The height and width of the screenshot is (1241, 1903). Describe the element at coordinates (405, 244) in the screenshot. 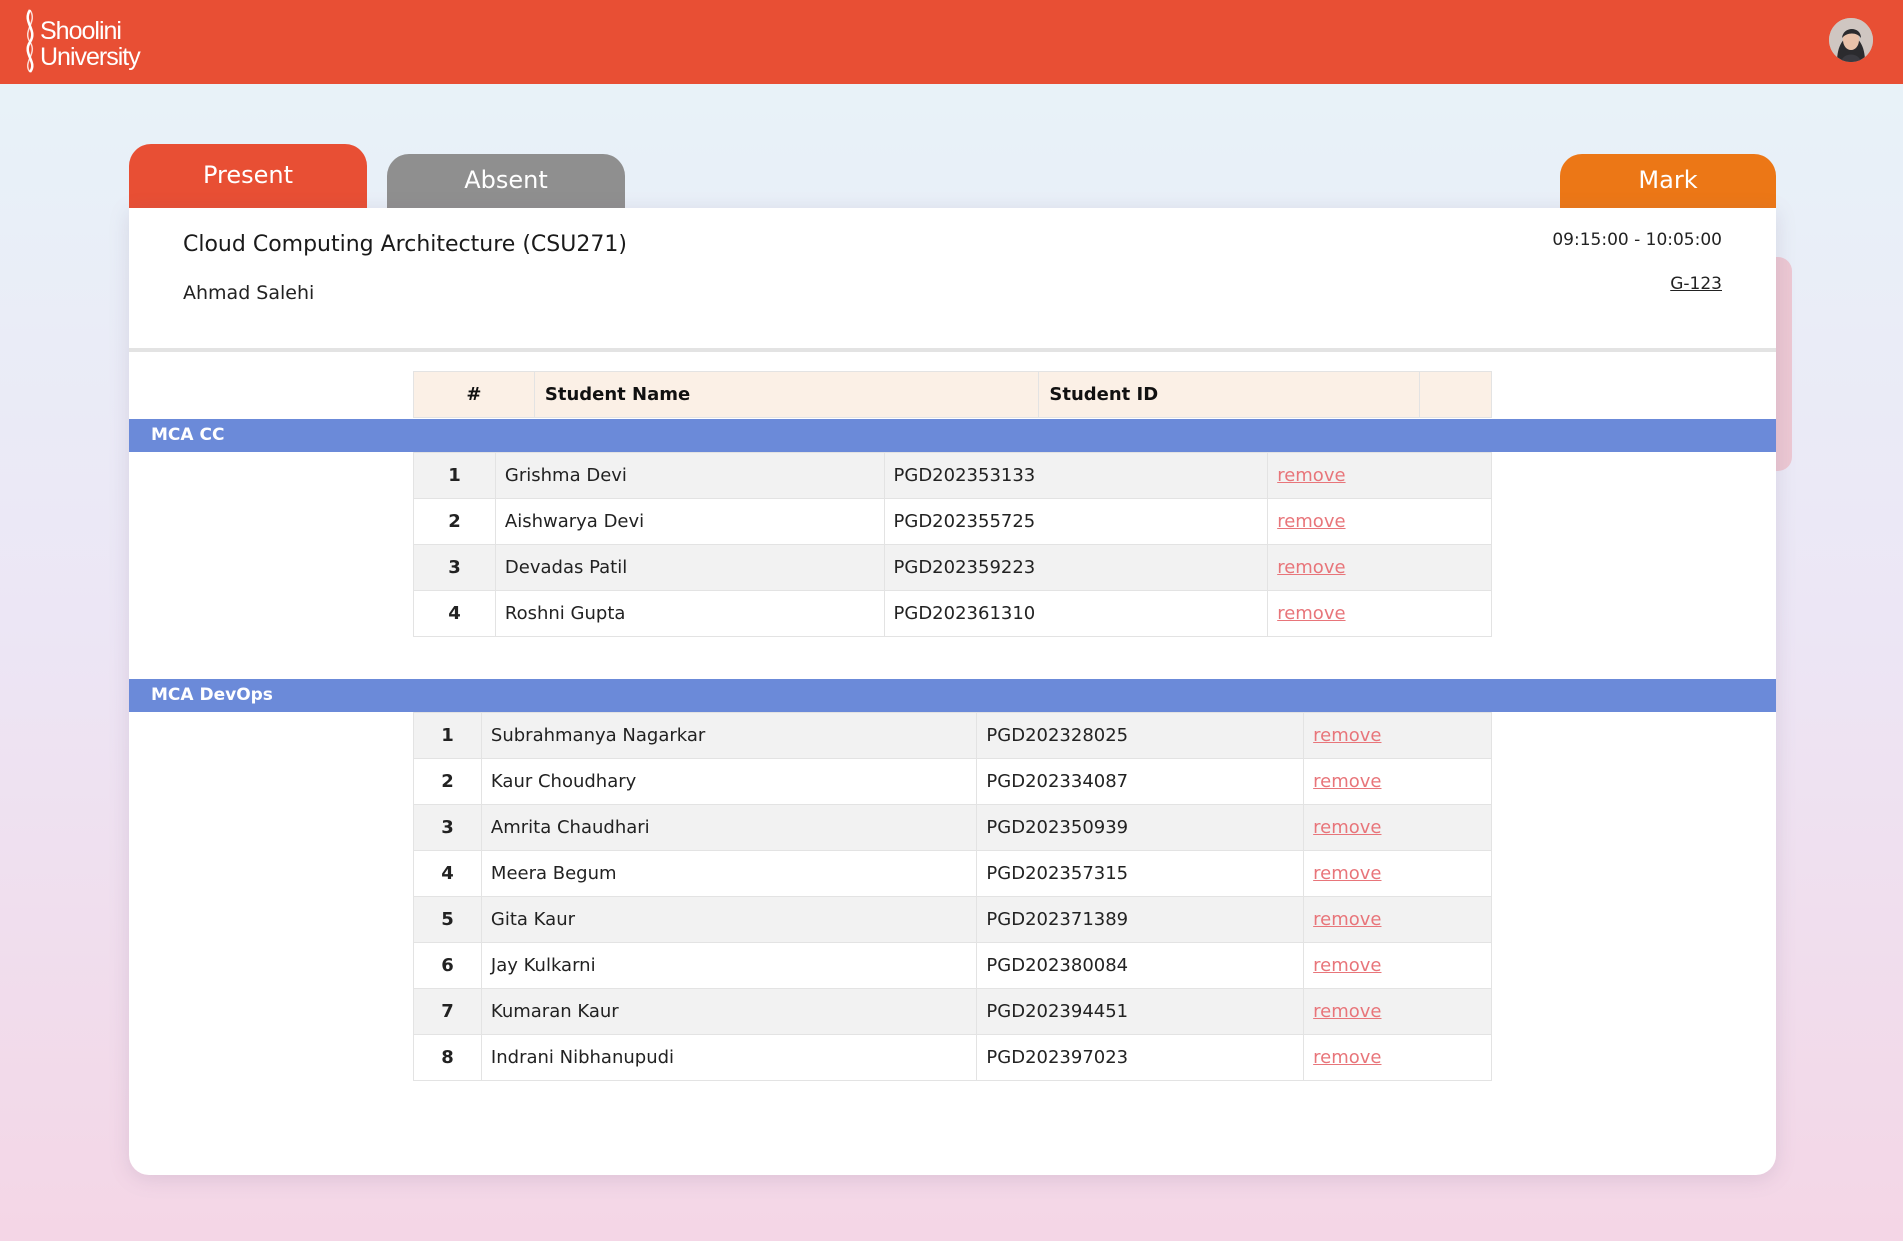

I see `course-title: Cloud Computing Architecture (CSU271)` at that location.